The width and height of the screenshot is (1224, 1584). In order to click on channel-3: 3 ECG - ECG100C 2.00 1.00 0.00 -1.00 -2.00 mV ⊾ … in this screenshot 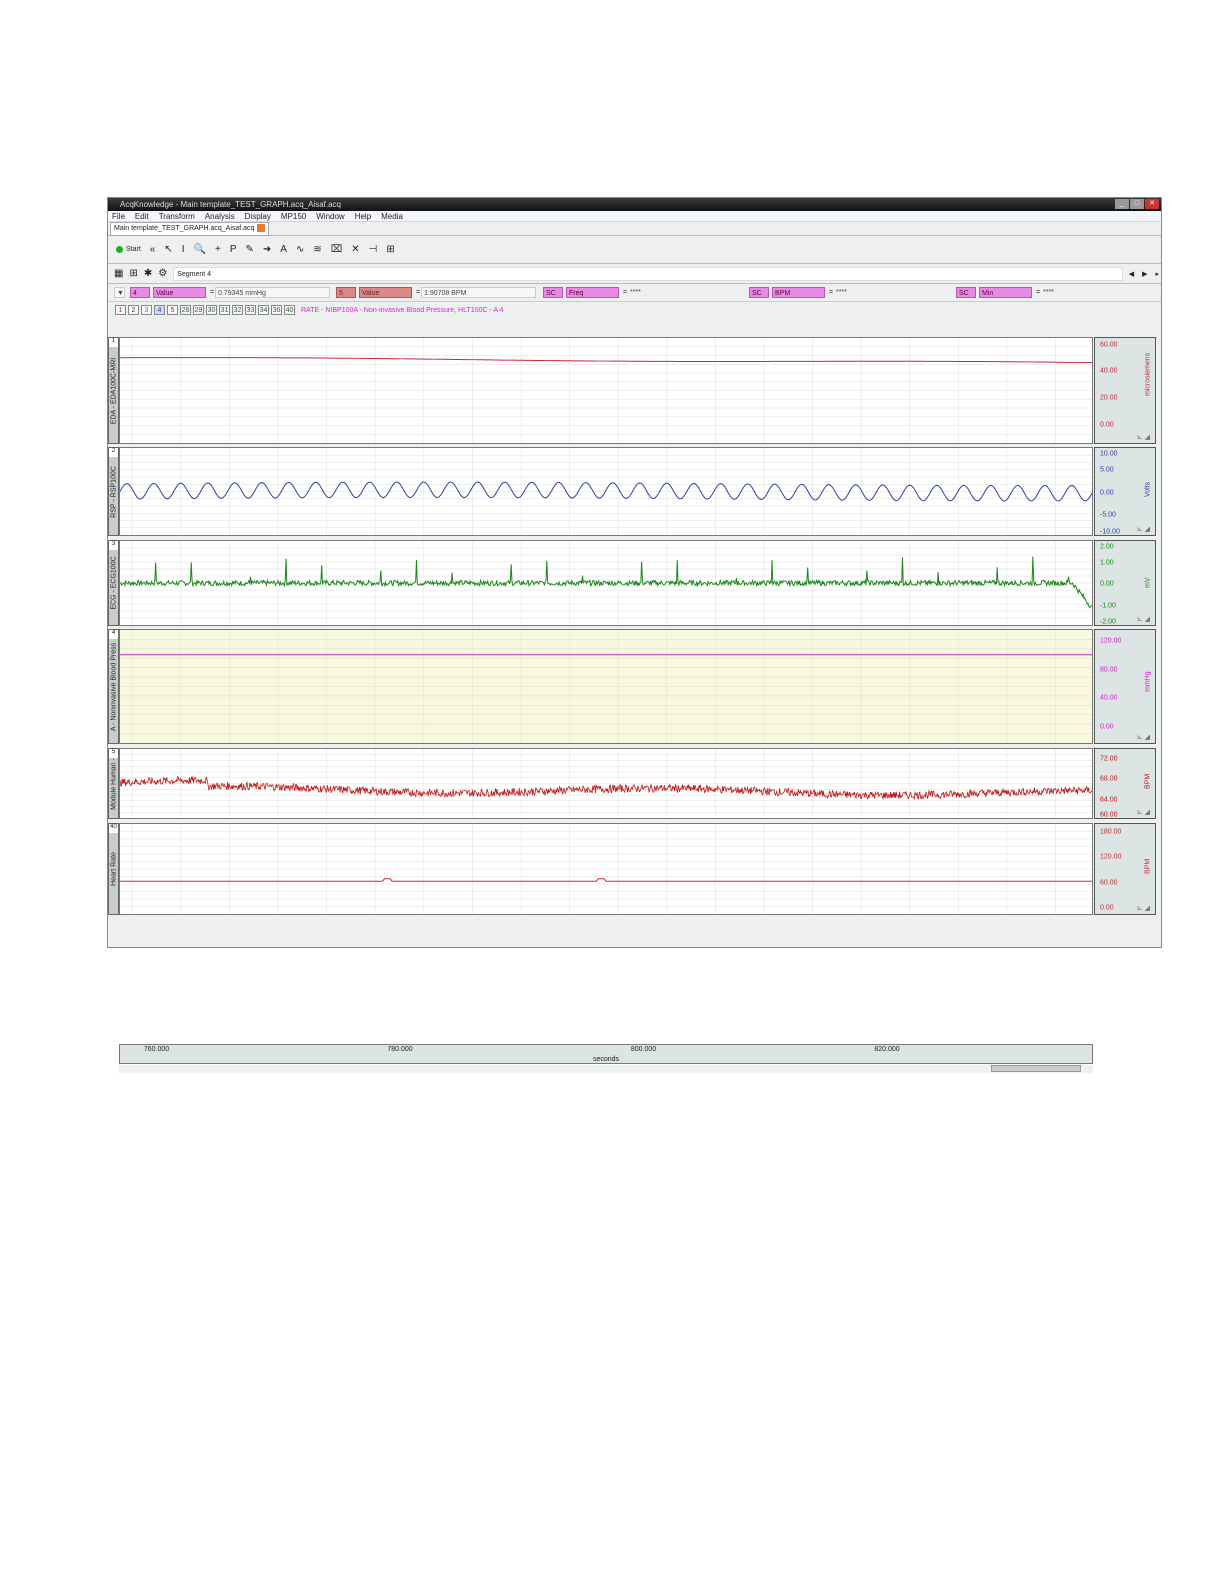, I will do `click(632, 583)`.